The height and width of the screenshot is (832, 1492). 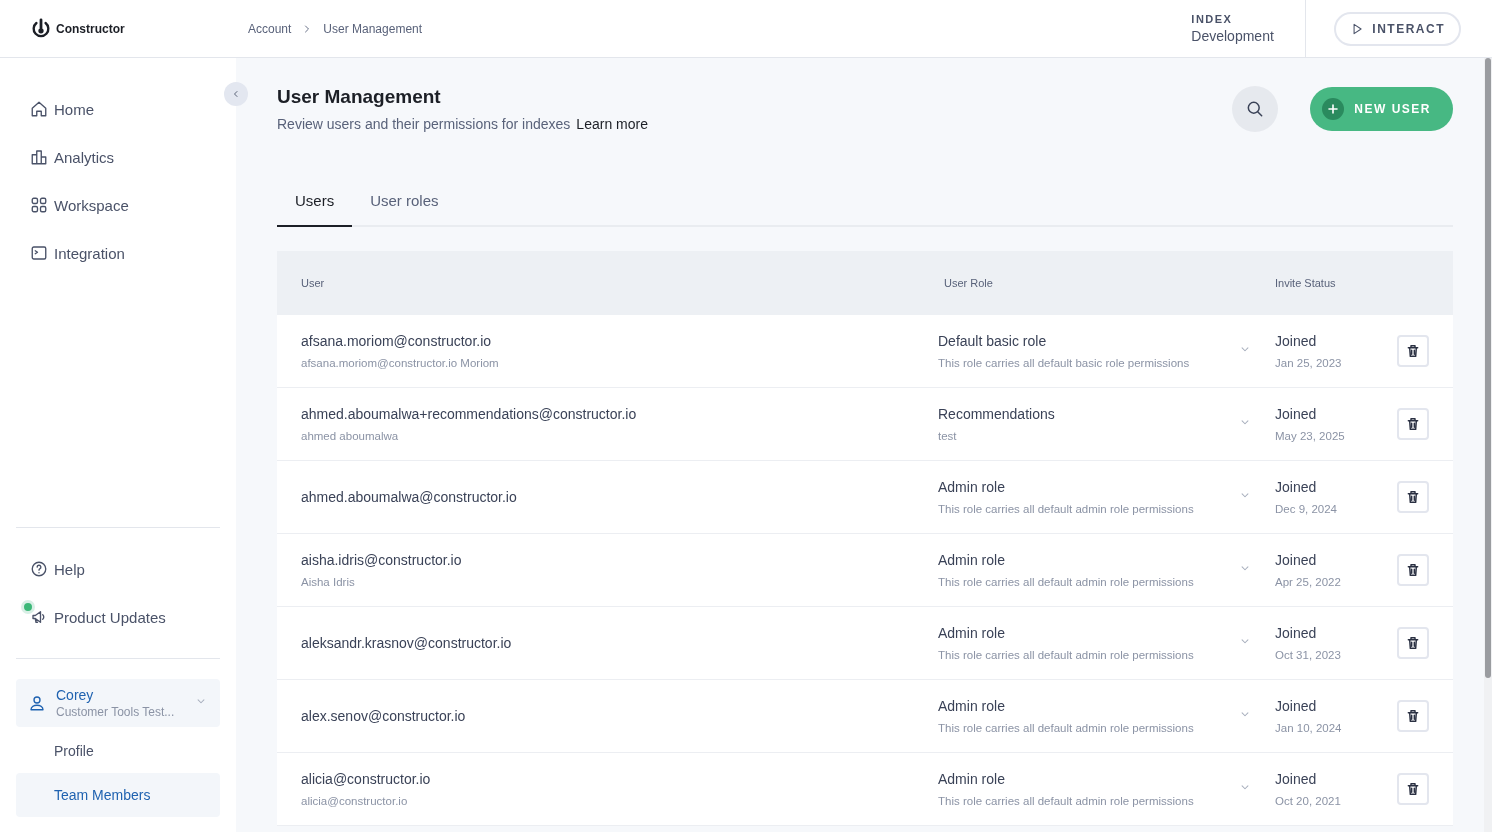 What do you see at coordinates (41, 28) in the screenshot?
I see `power-logo-icon` at bounding box center [41, 28].